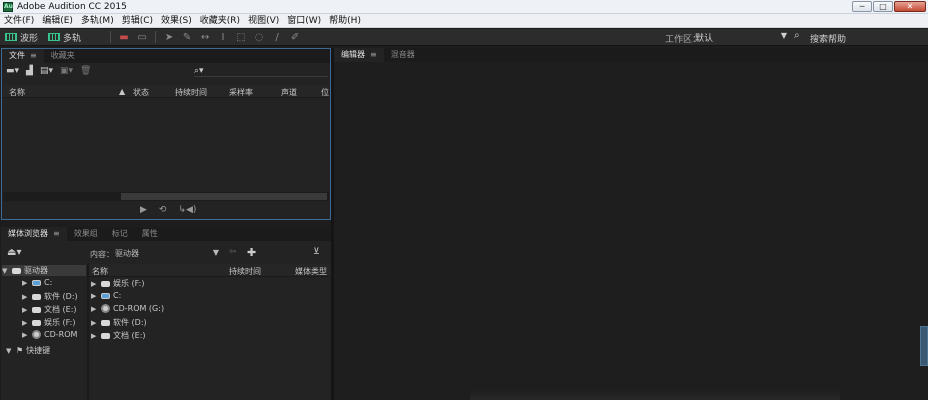  Describe the element at coordinates (137, 21) in the screenshot. I see `menu-clip: 剪辑(C)` at that location.